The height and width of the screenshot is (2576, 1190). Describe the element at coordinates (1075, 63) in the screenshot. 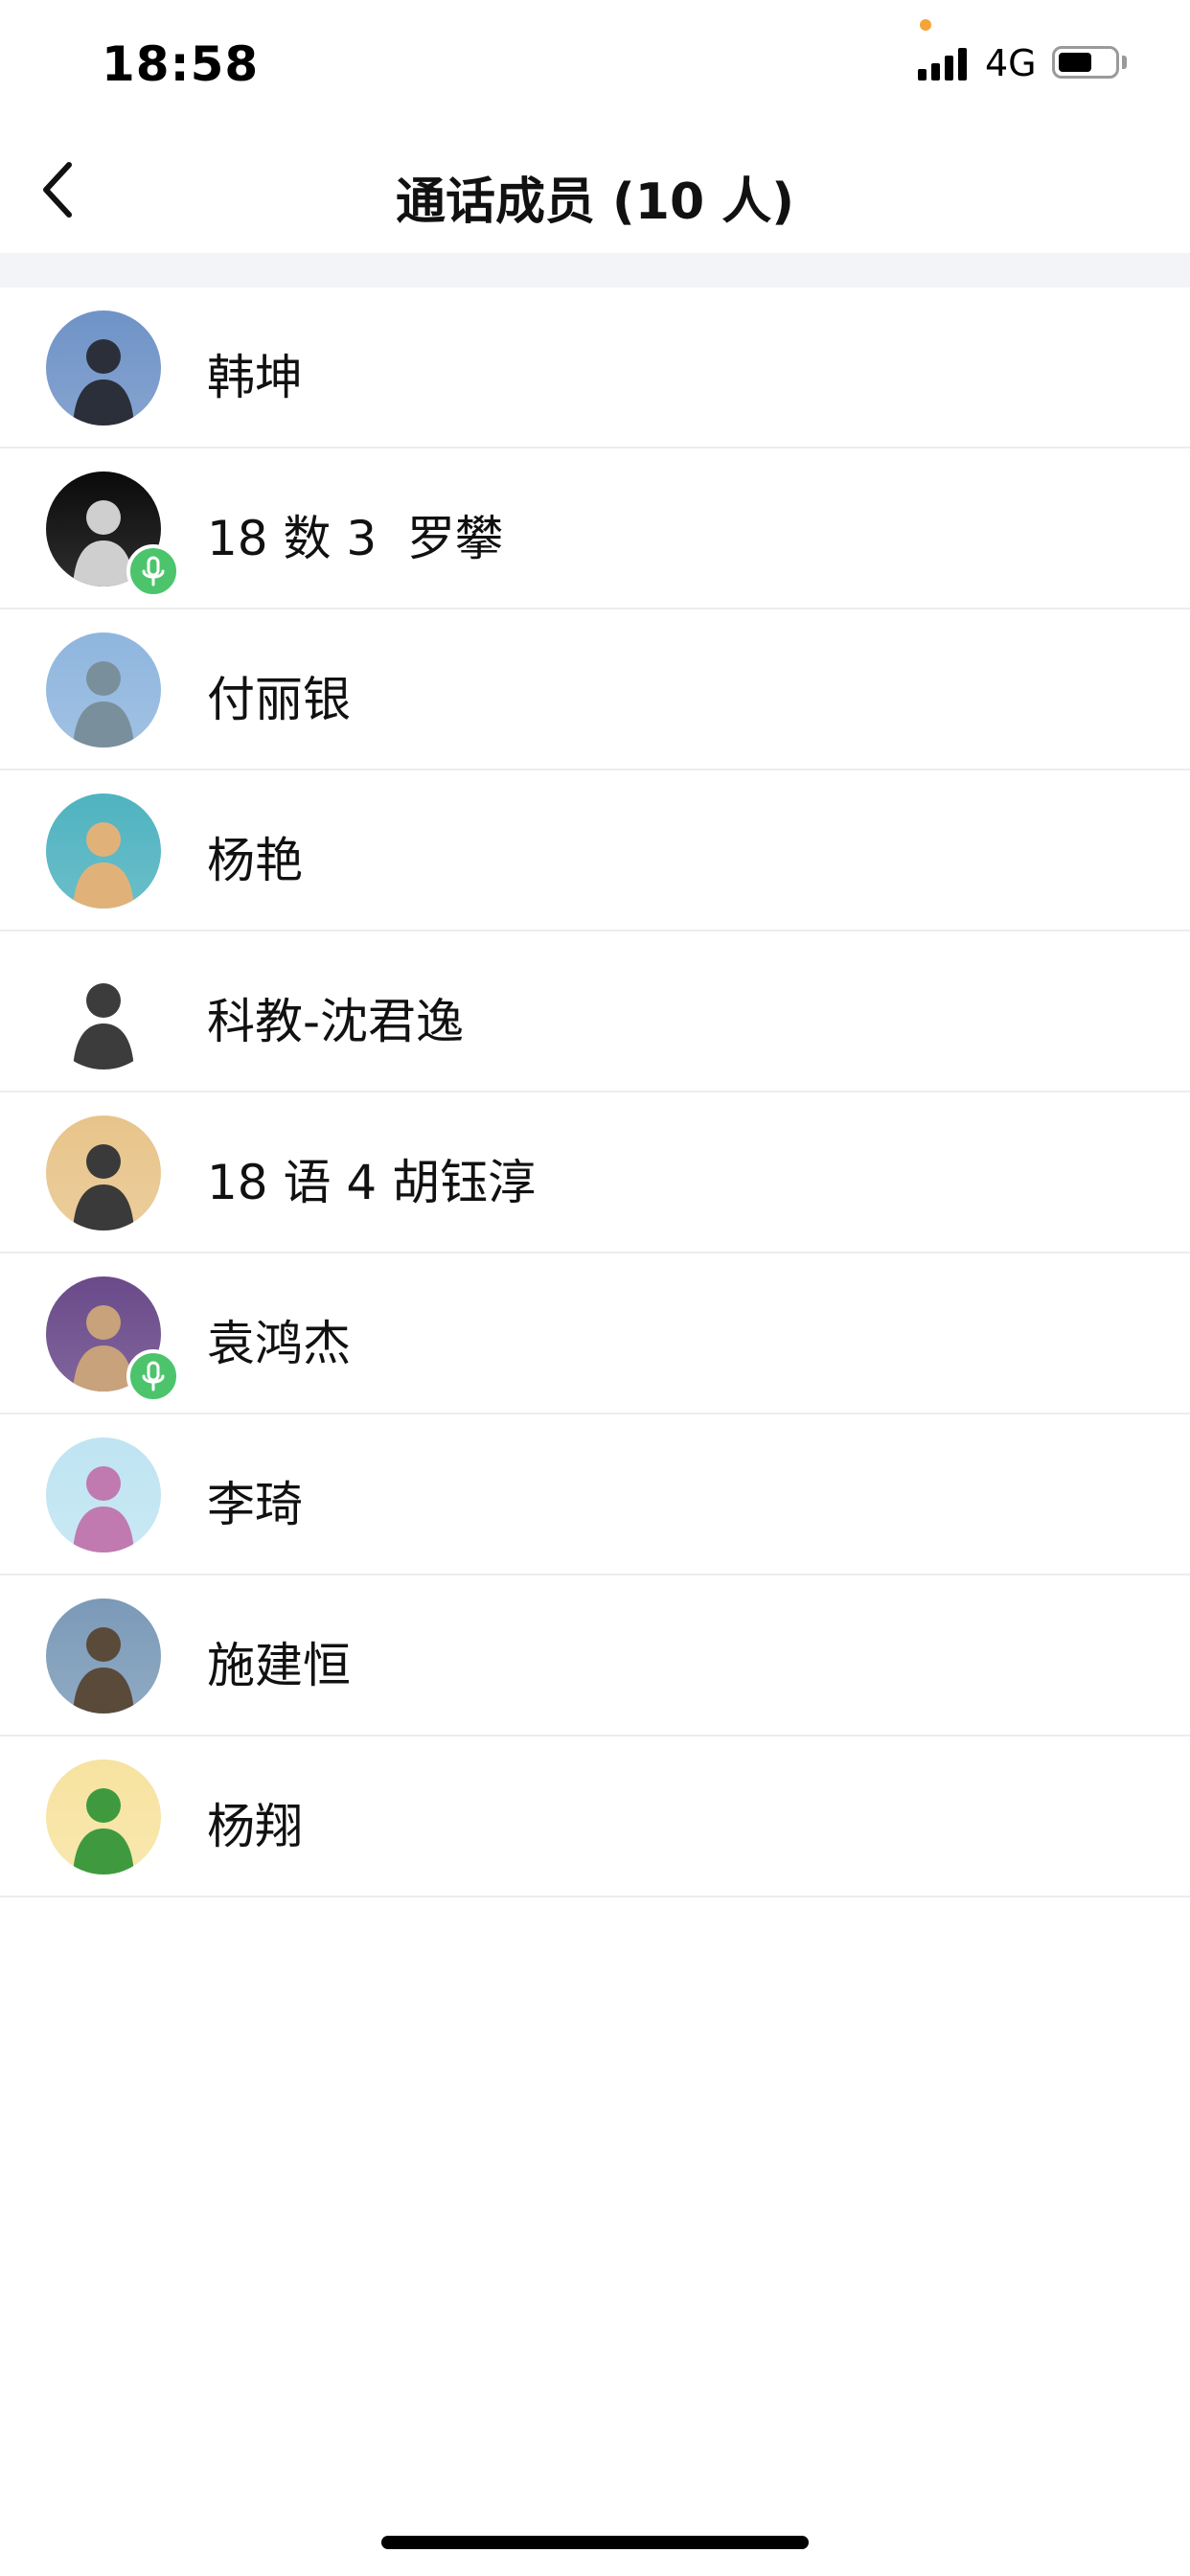

I see `battery-level-fill` at that location.